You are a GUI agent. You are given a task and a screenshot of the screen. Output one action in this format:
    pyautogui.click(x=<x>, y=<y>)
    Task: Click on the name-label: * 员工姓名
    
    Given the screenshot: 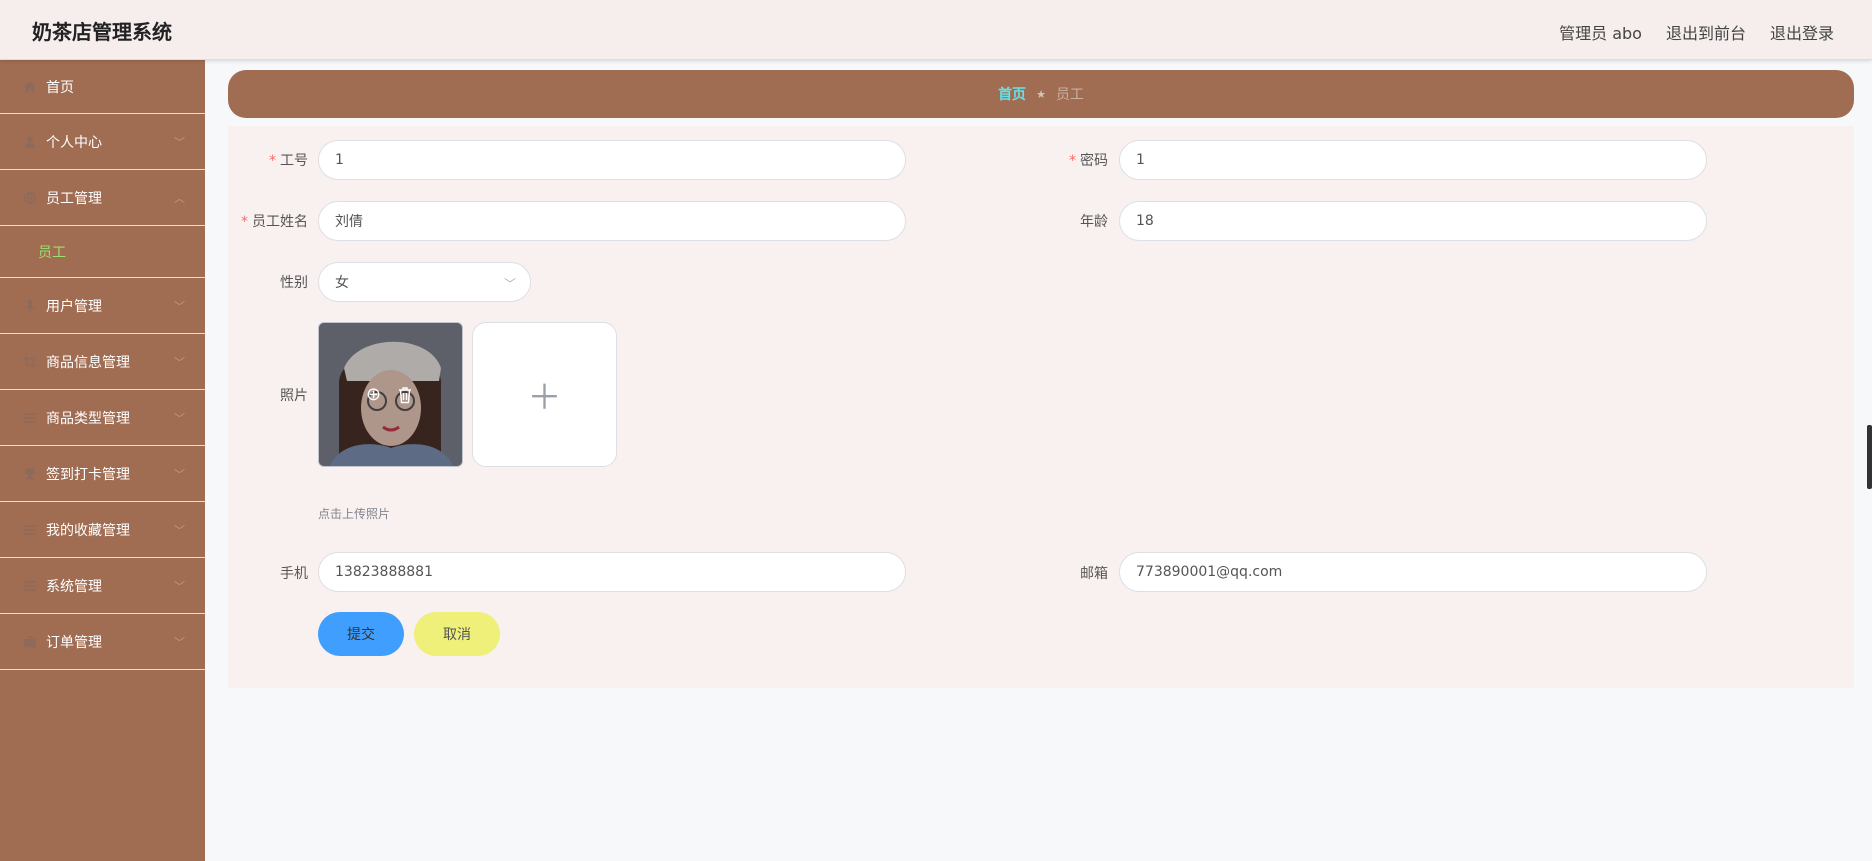 What is the action you would take?
    pyautogui.click(x=274, y=222)
    